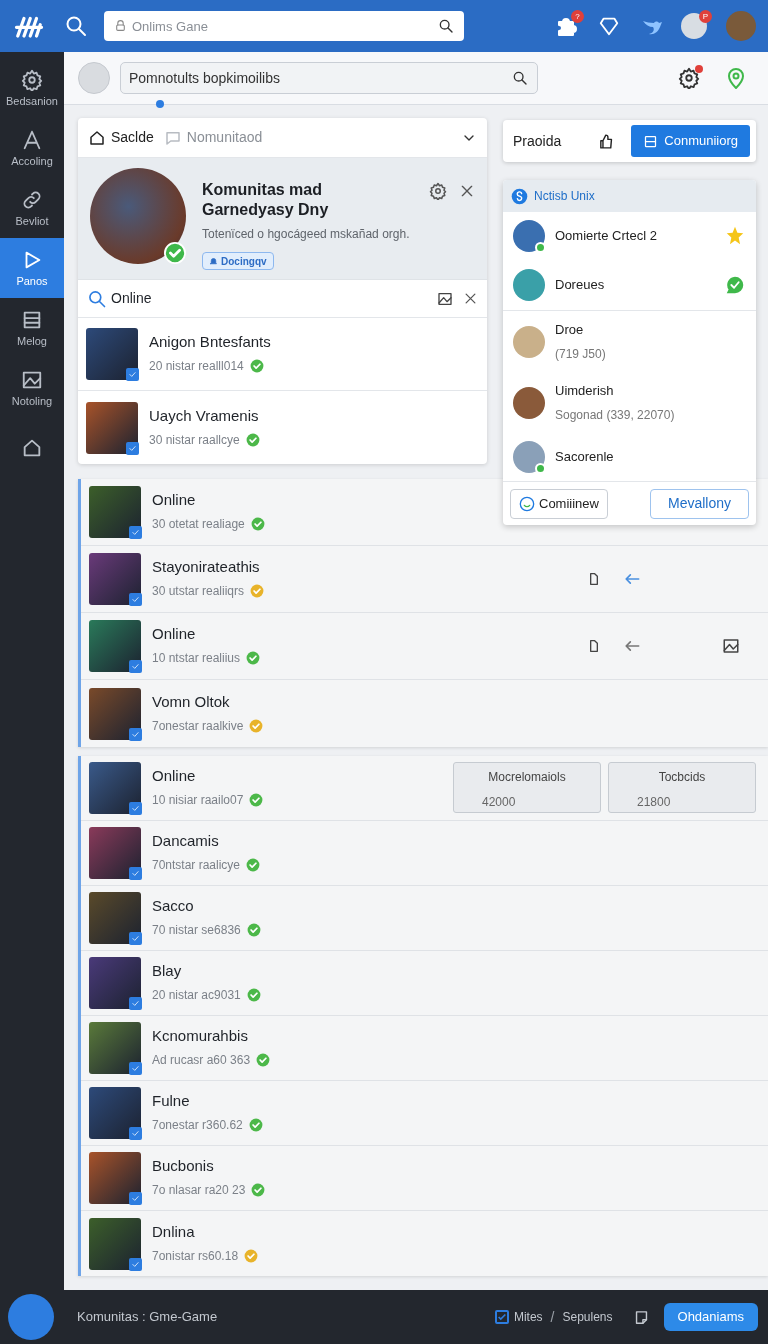  Describe the element at coordinates (272, 298) in the screenshot. I see `filter-field: Online` at that location.